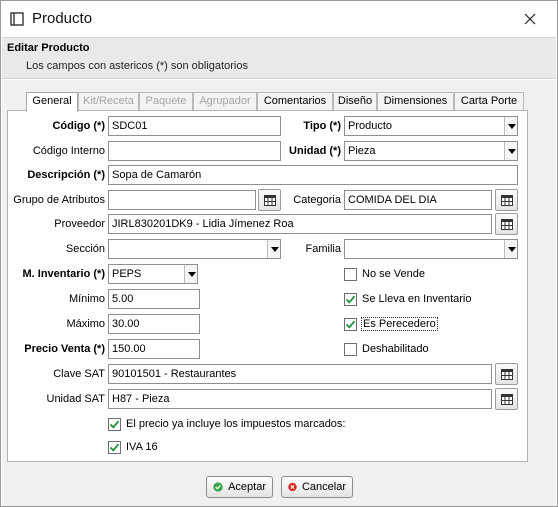 Image resolution: width=558 pixels, height=507 pixels. What do you see at coordinates (68, 151) in the screenshot?
I see `codigo-interno-label: Código Interno` at bounding box center [68, 151].